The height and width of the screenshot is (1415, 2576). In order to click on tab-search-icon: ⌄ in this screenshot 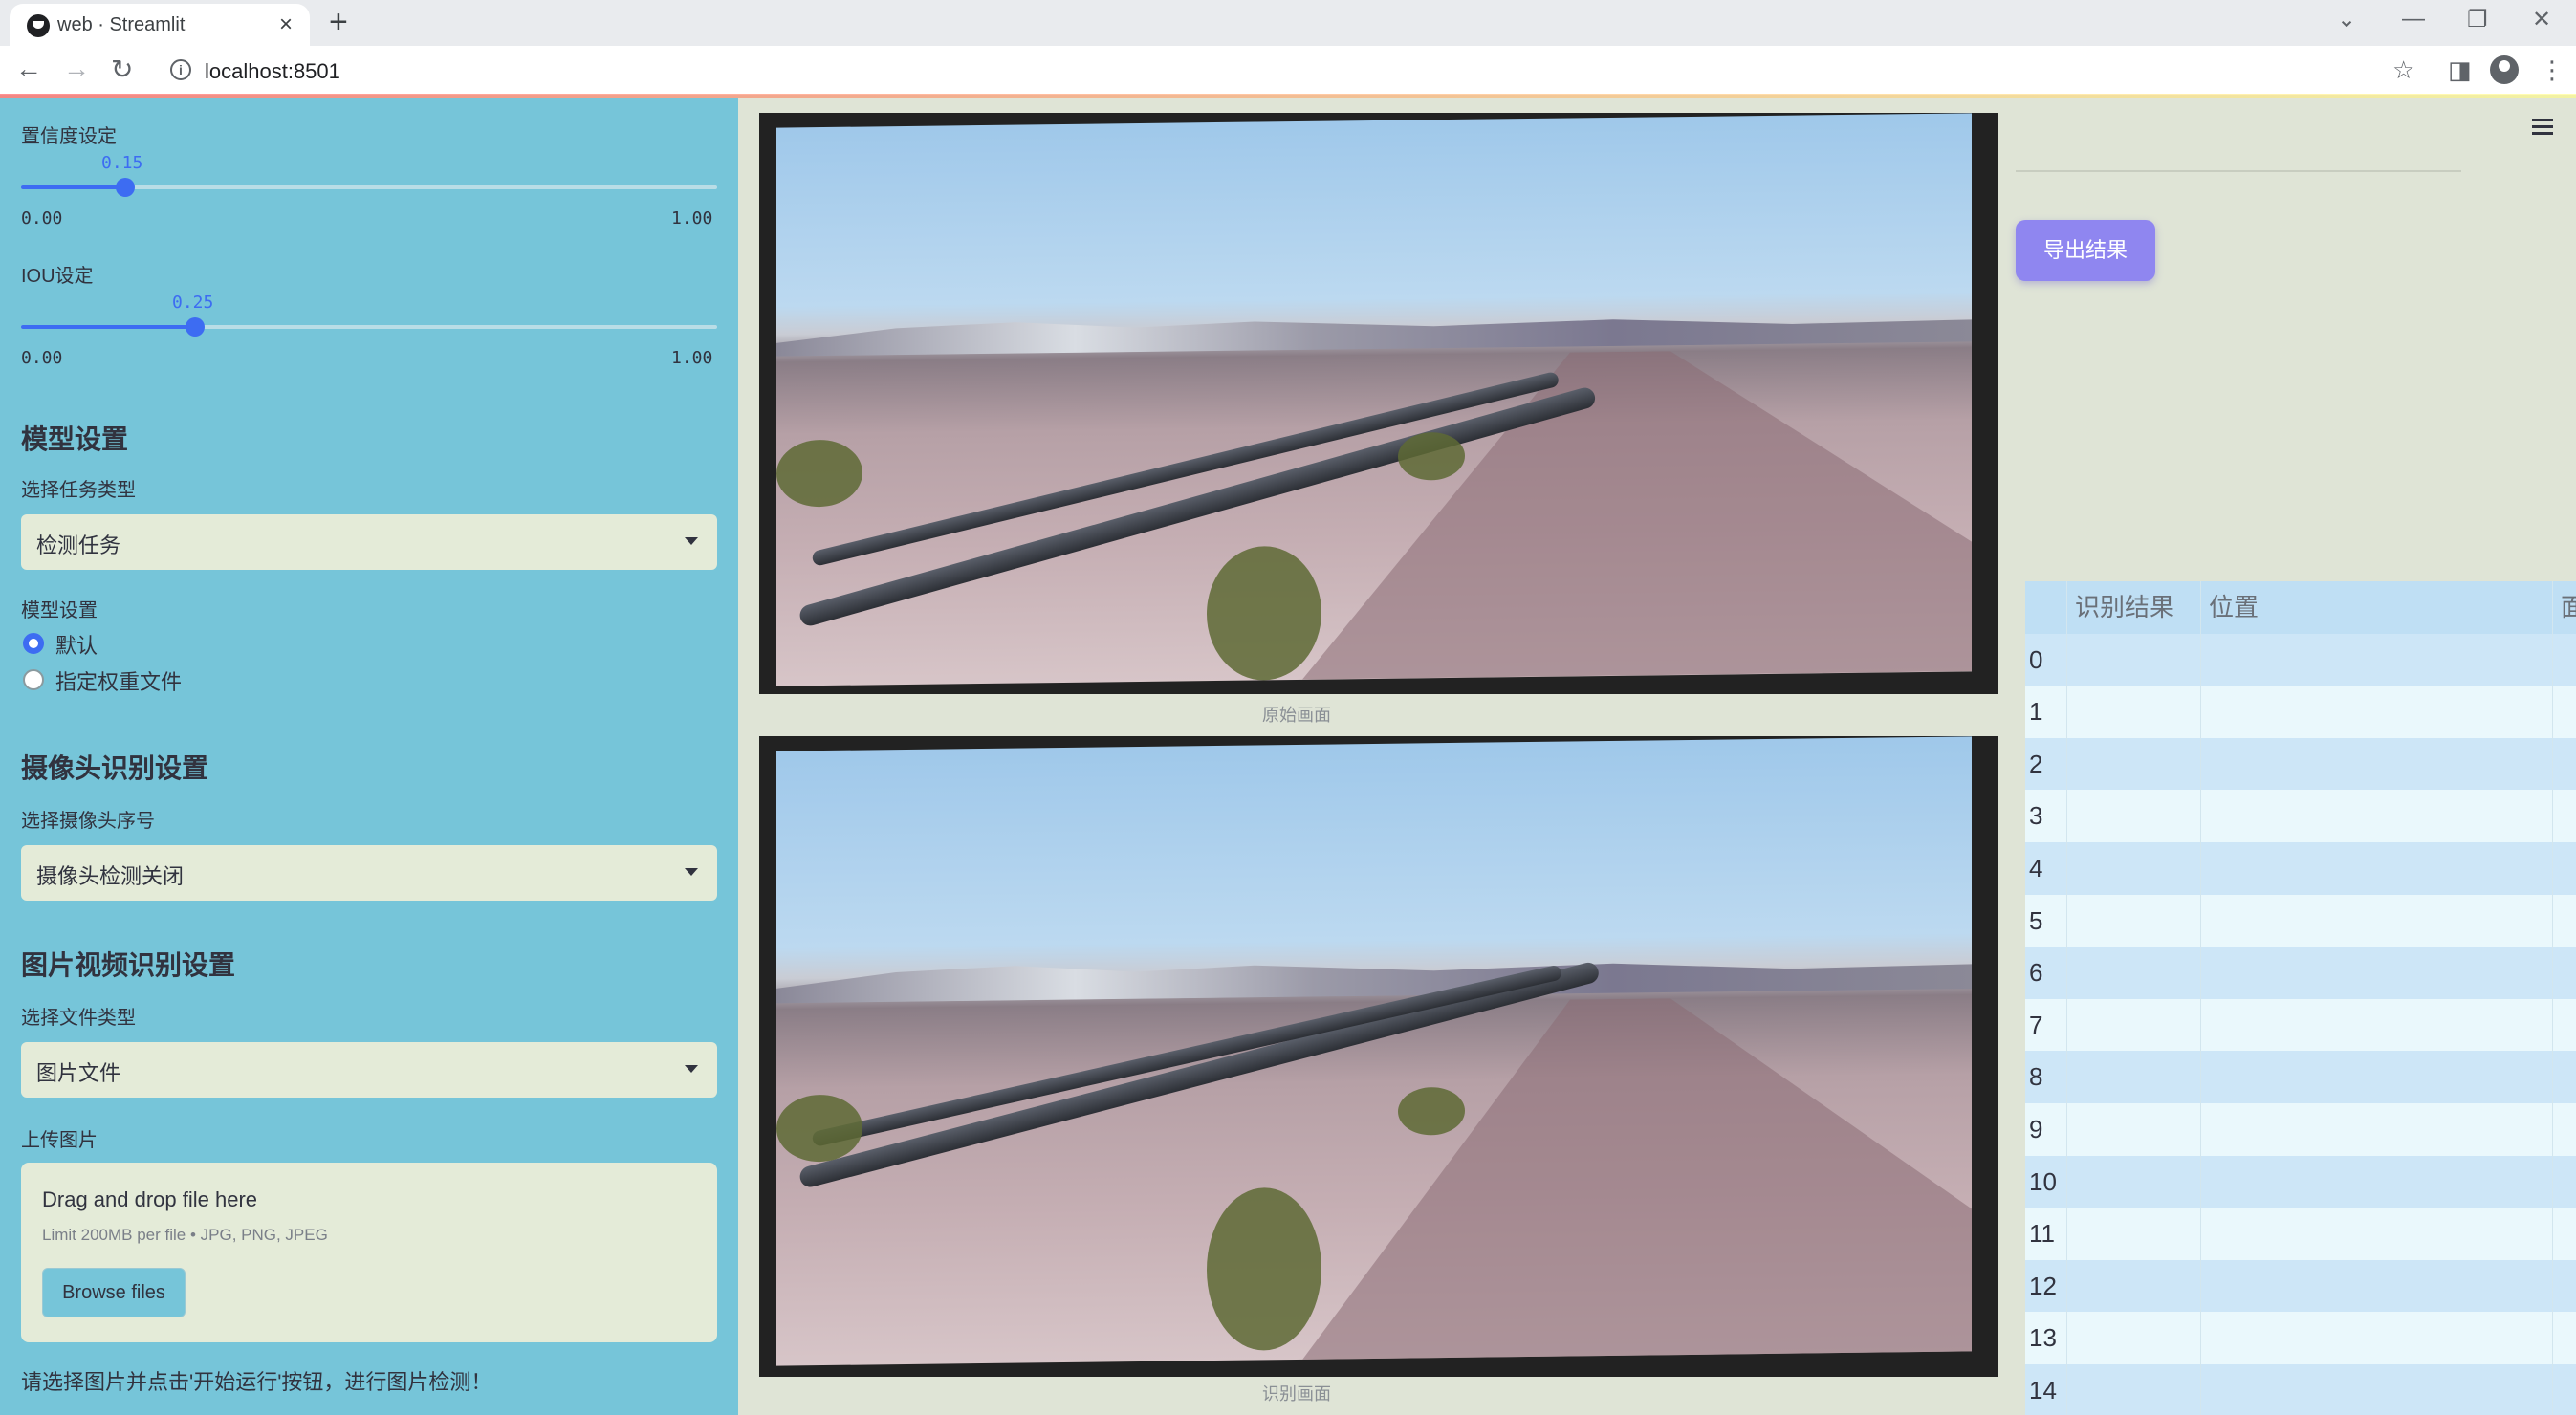, I will do `click(2346, 19)`.